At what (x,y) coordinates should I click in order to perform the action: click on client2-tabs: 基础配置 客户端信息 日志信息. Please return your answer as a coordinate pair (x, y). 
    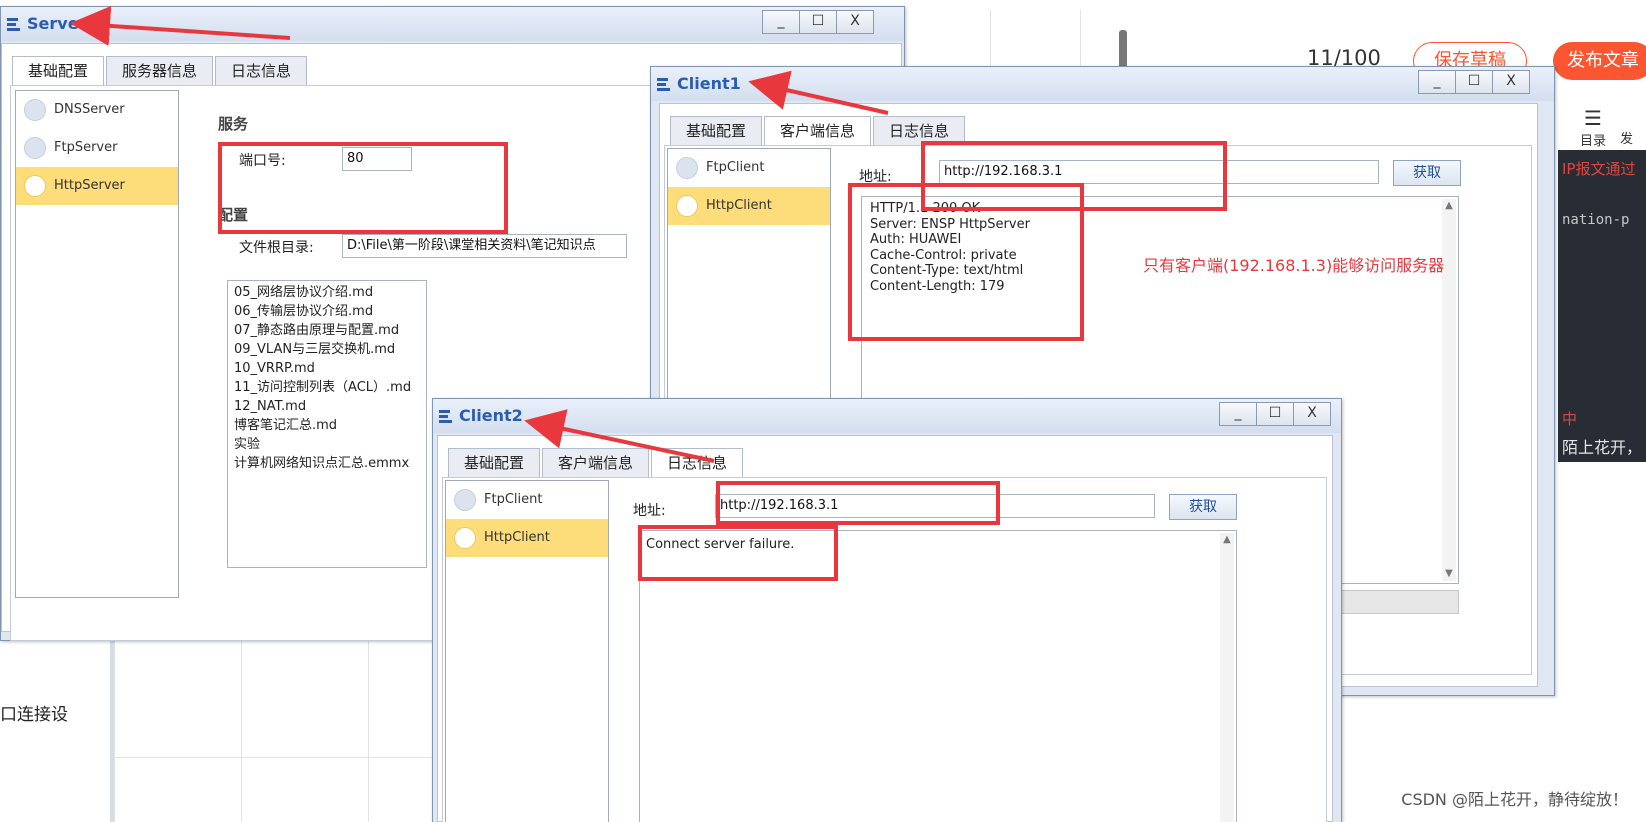
    Looking at the image, I should click on (596, 463).